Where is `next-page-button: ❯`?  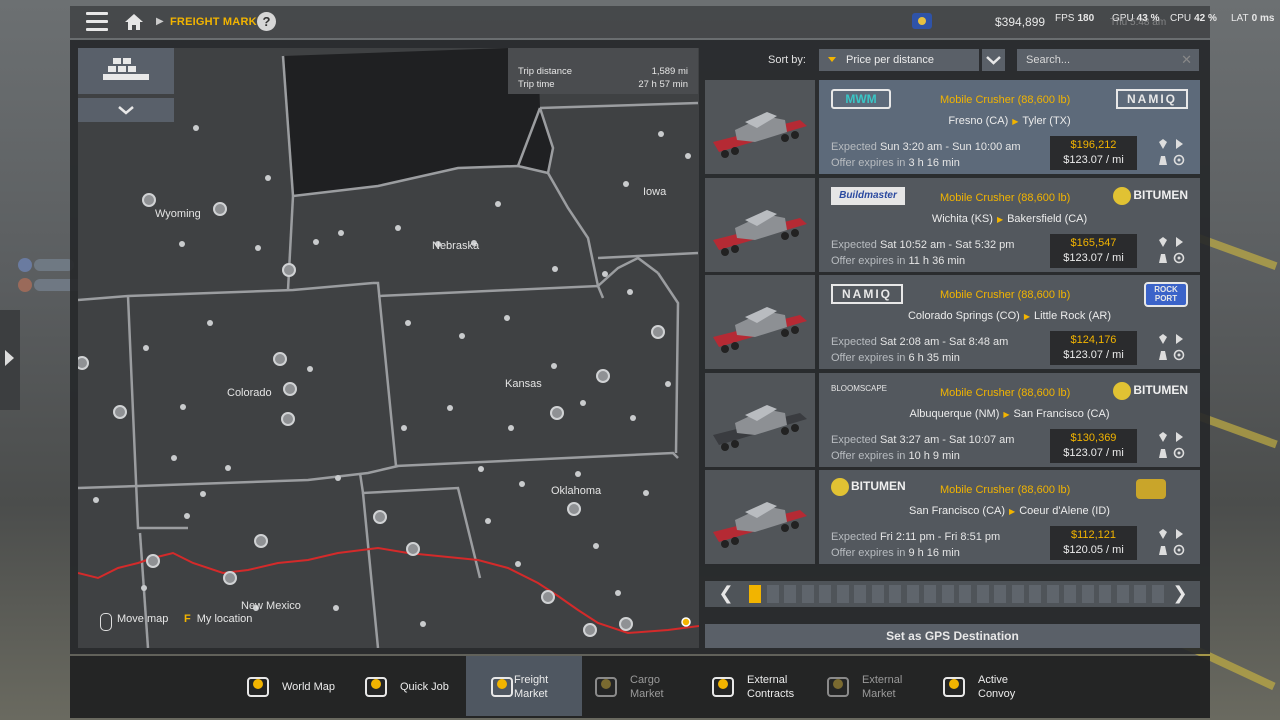 next-page-button: ❯ is located at coordinates (1180, 594).